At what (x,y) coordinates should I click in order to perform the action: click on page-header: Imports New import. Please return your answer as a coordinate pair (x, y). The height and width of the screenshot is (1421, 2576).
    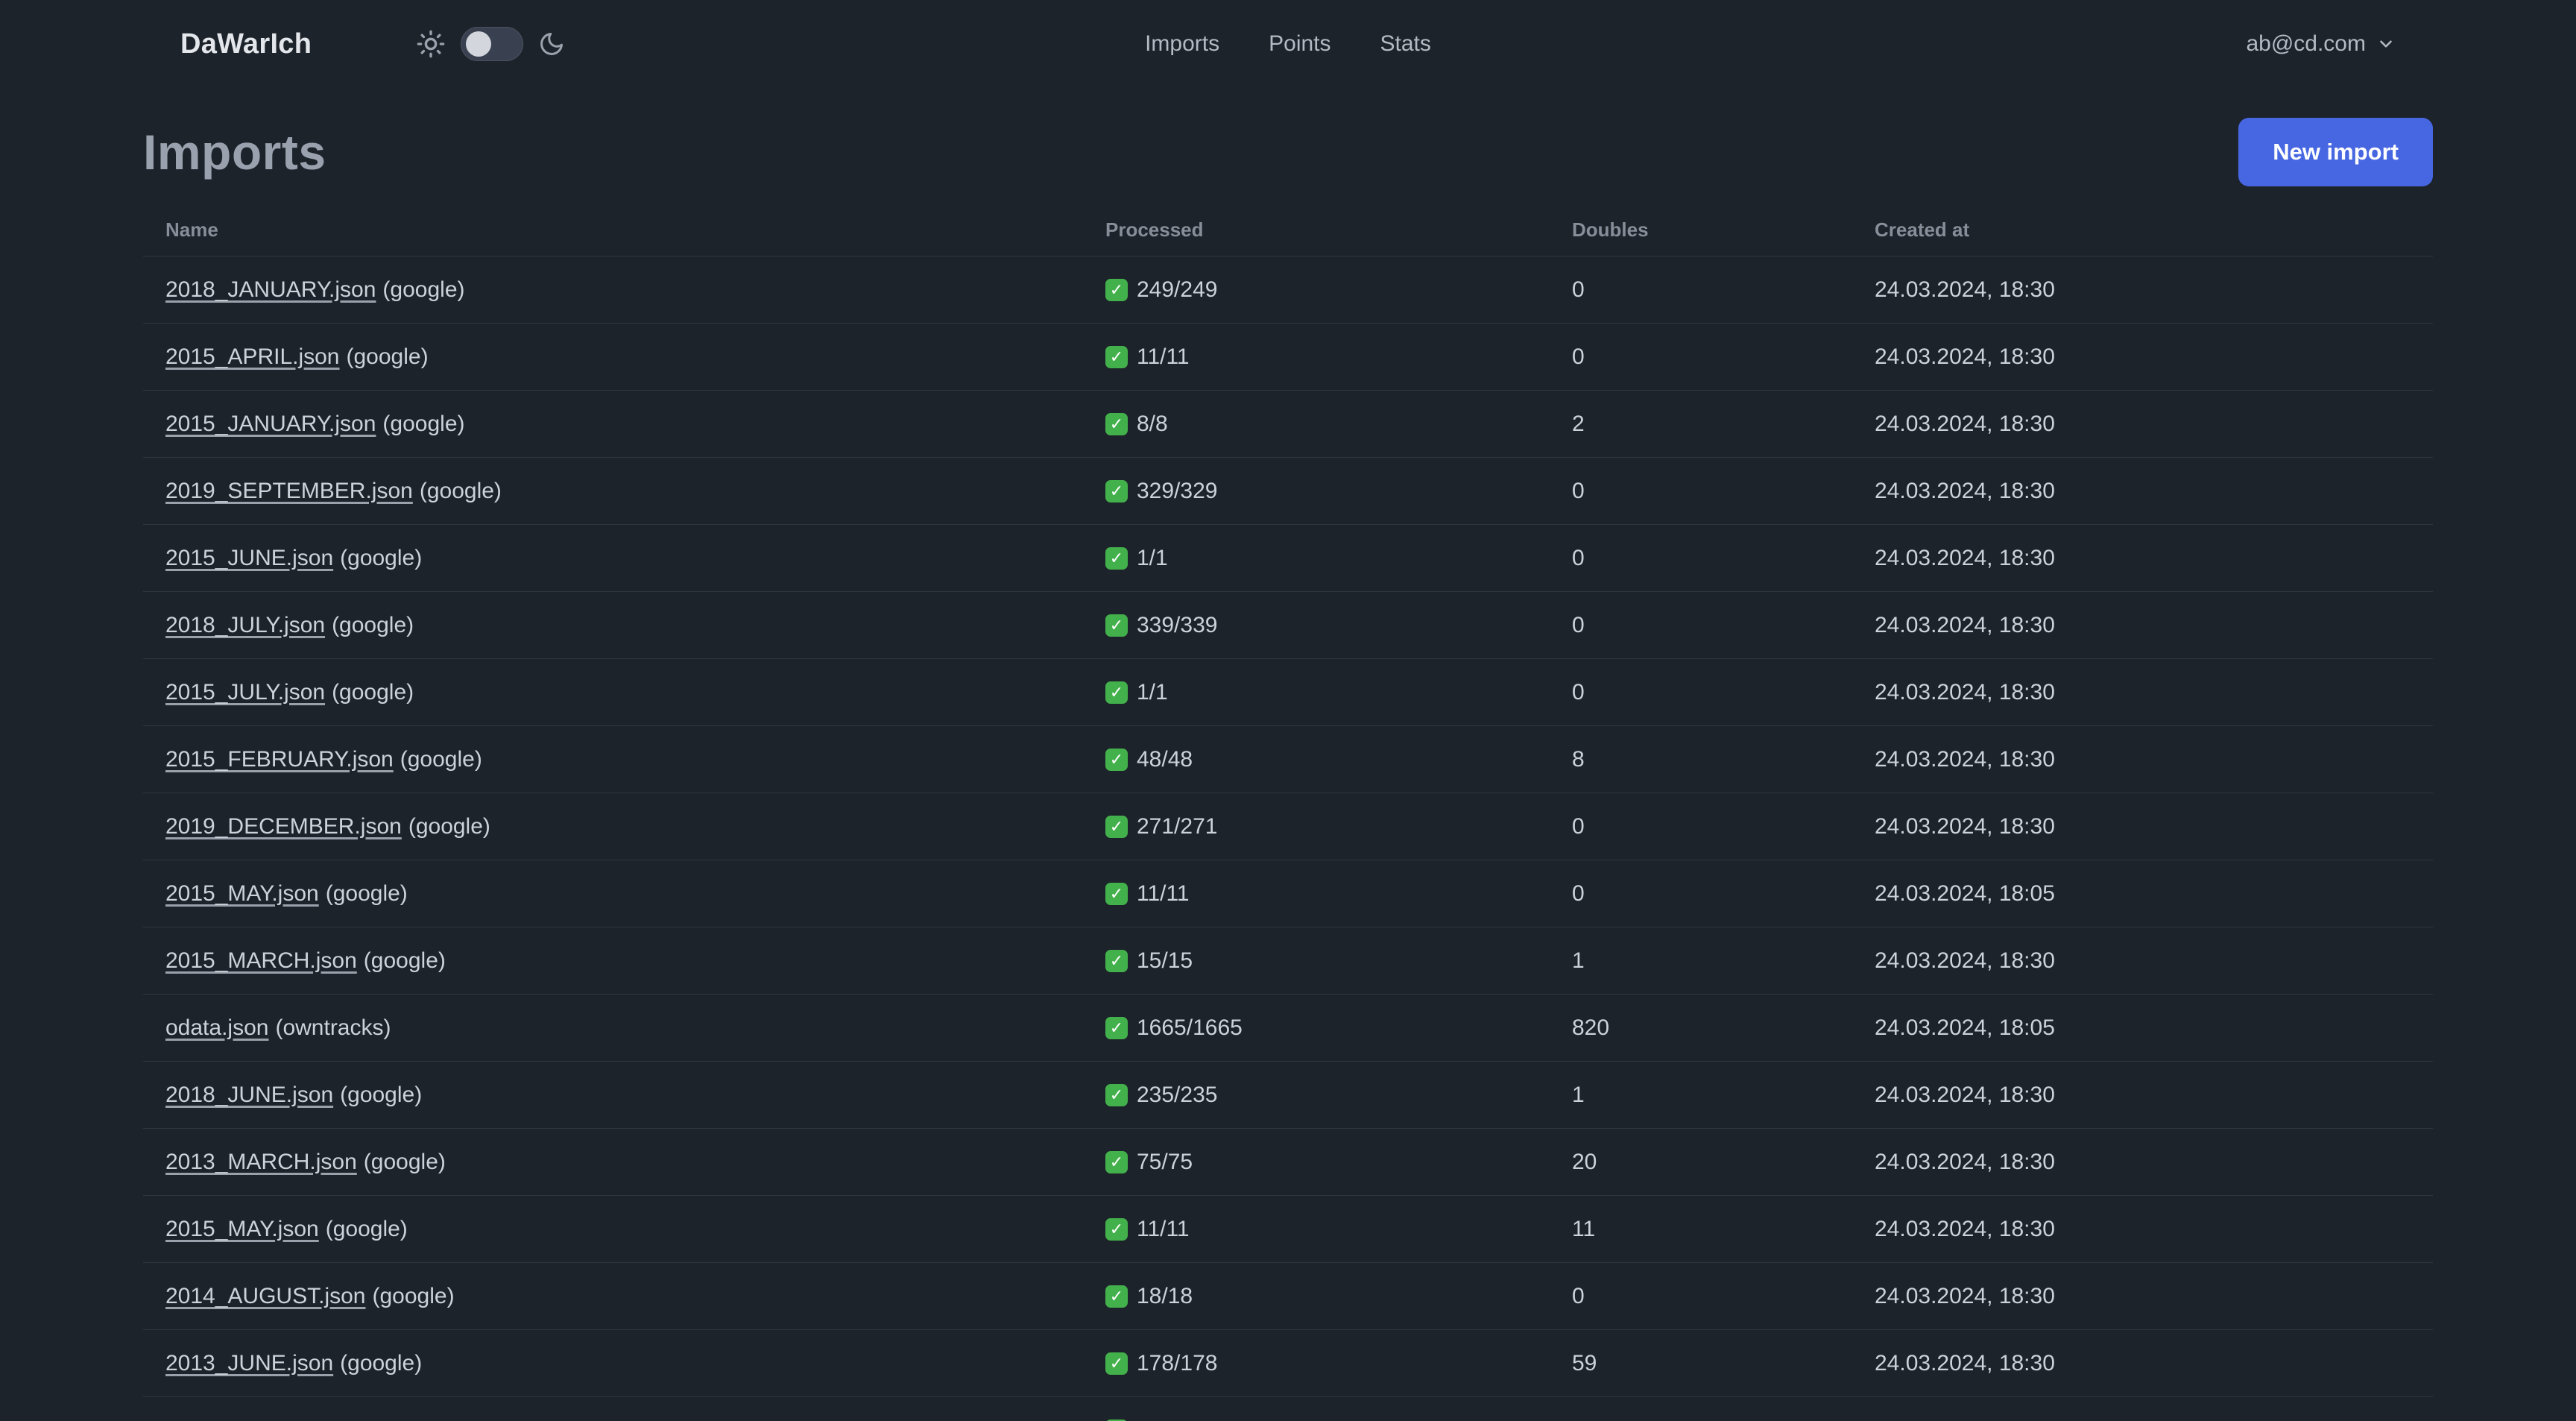
    Looking at the image, I should click on (1288, 152).